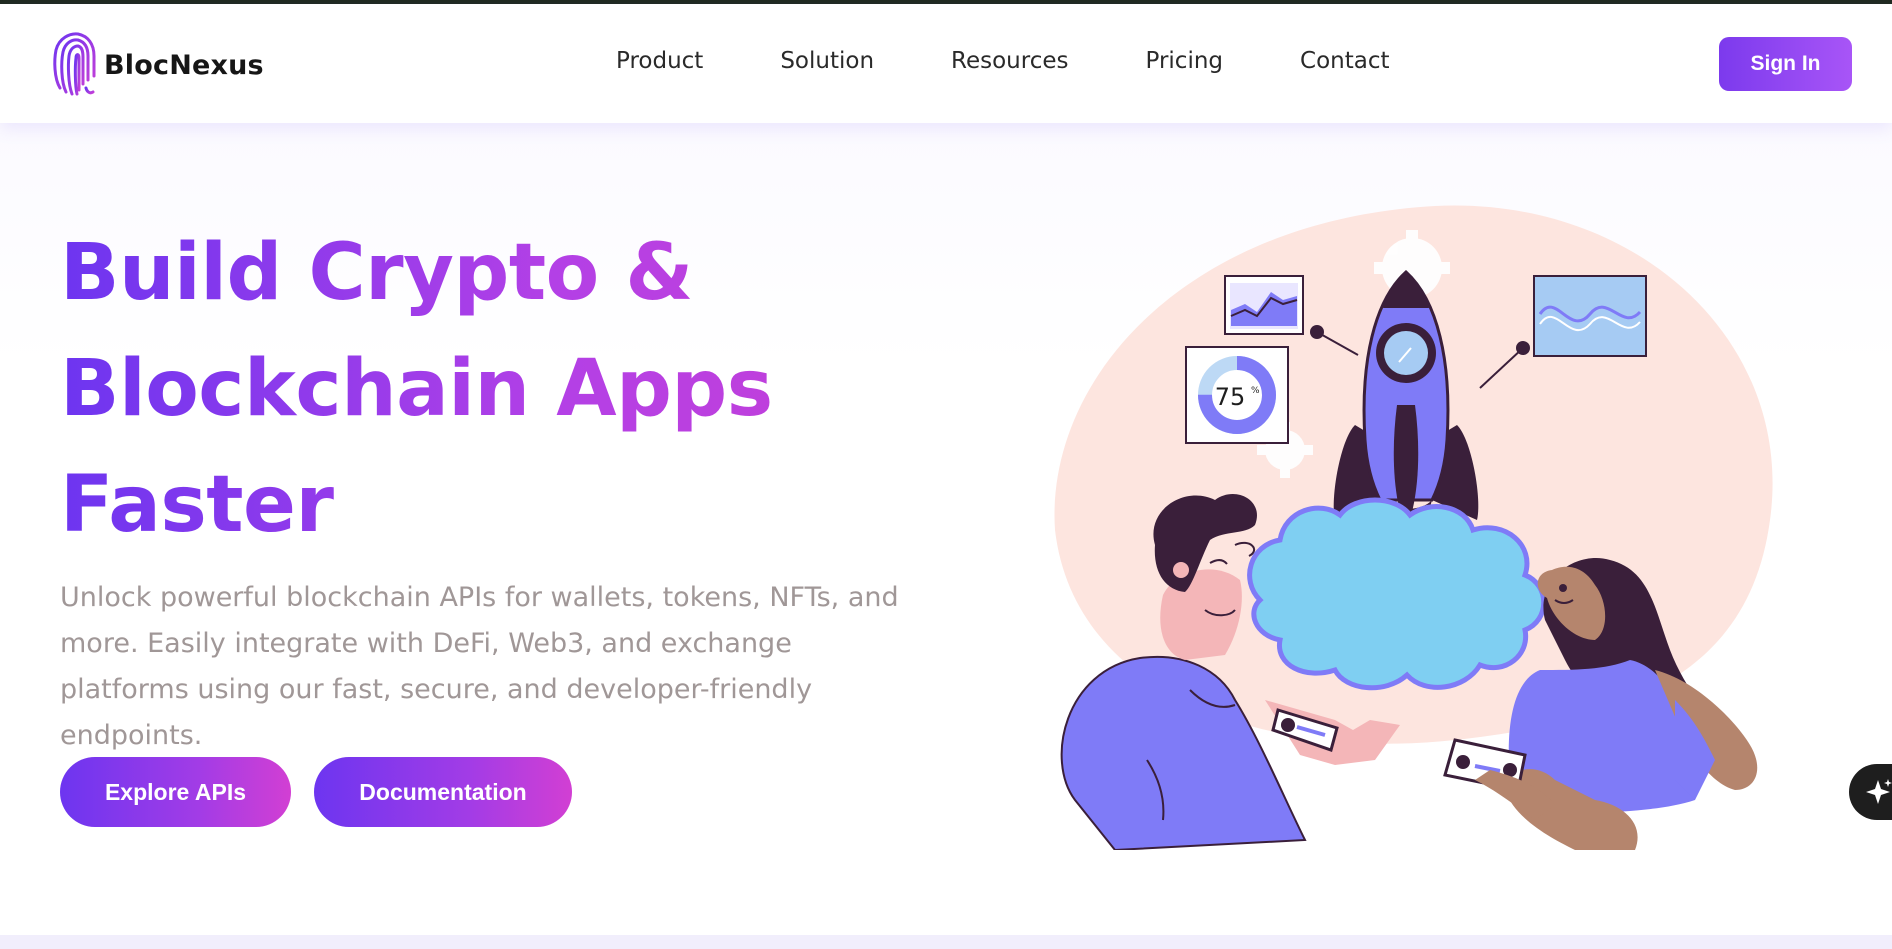 This screenshot has width=1892, height=949. Describe the element at coordinates (946, 942) in the screenshot. I see `next-section-edge` at that location.